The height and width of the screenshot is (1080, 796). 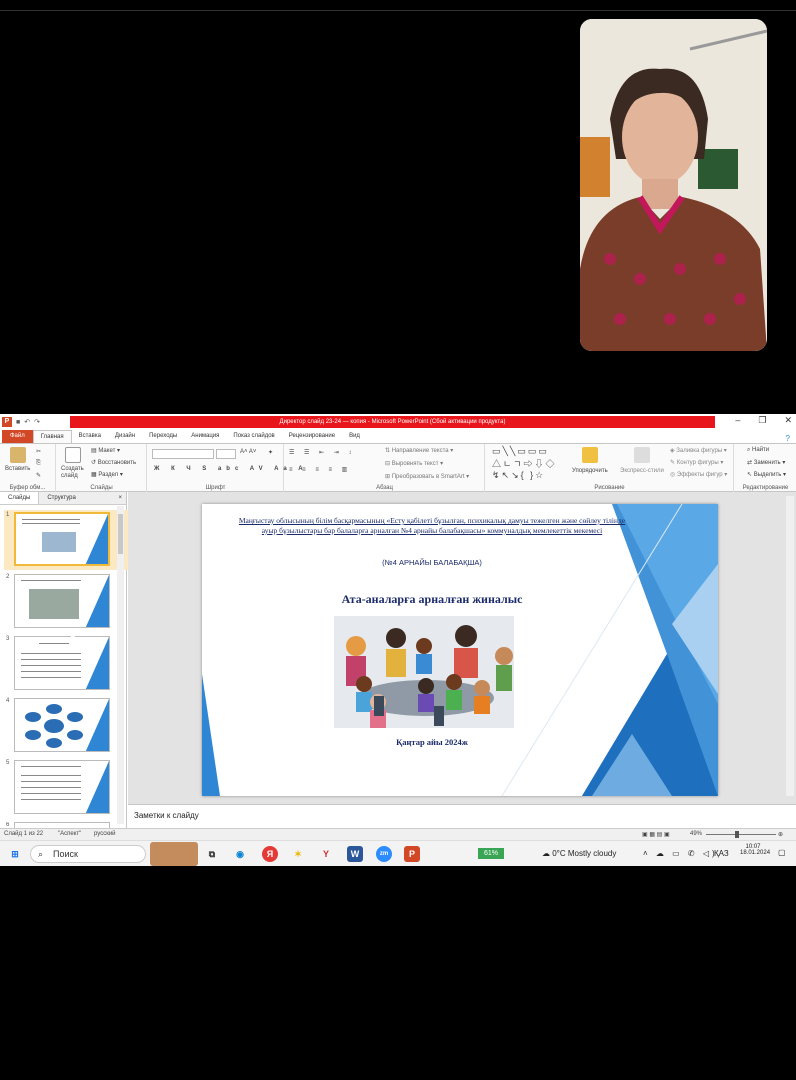 What do you see at coordinates (59, 542) in the screenshot?
I see `thumb-image` at bounding box center [59, 542].